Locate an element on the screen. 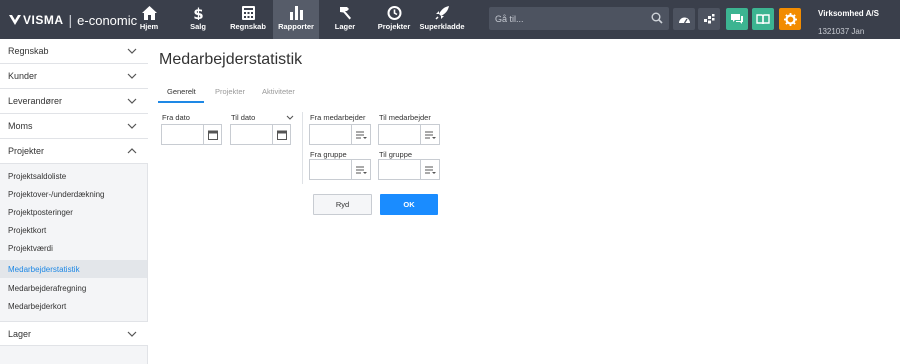  from-group-label: Fra gruppe is located at coordinates (328, 154).